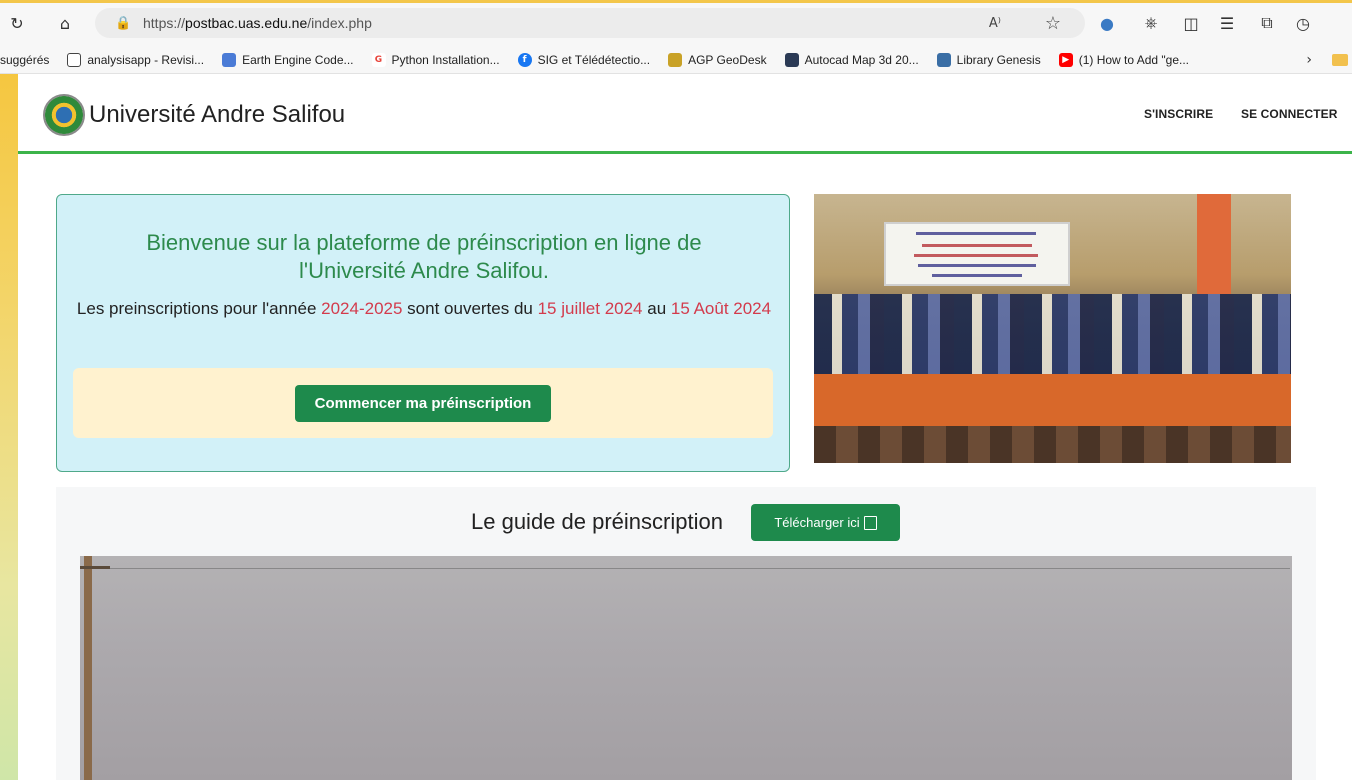  I want to click on window-edge-strip, so click(9, 390).